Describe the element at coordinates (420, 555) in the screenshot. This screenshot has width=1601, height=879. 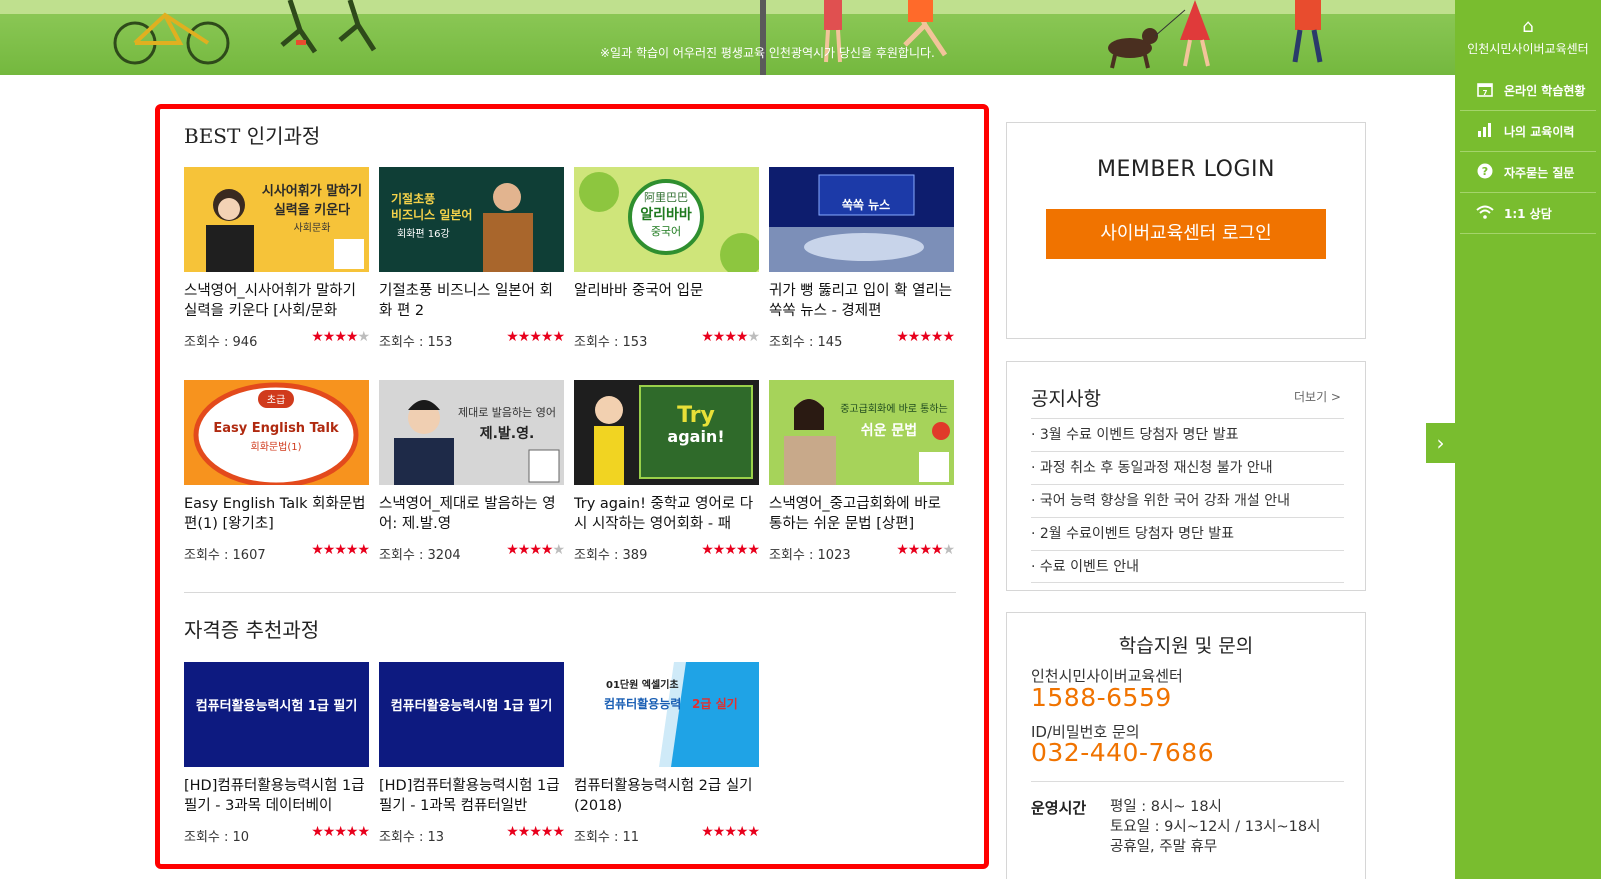
I see `view-count: 조회수 : 3204` at that location.